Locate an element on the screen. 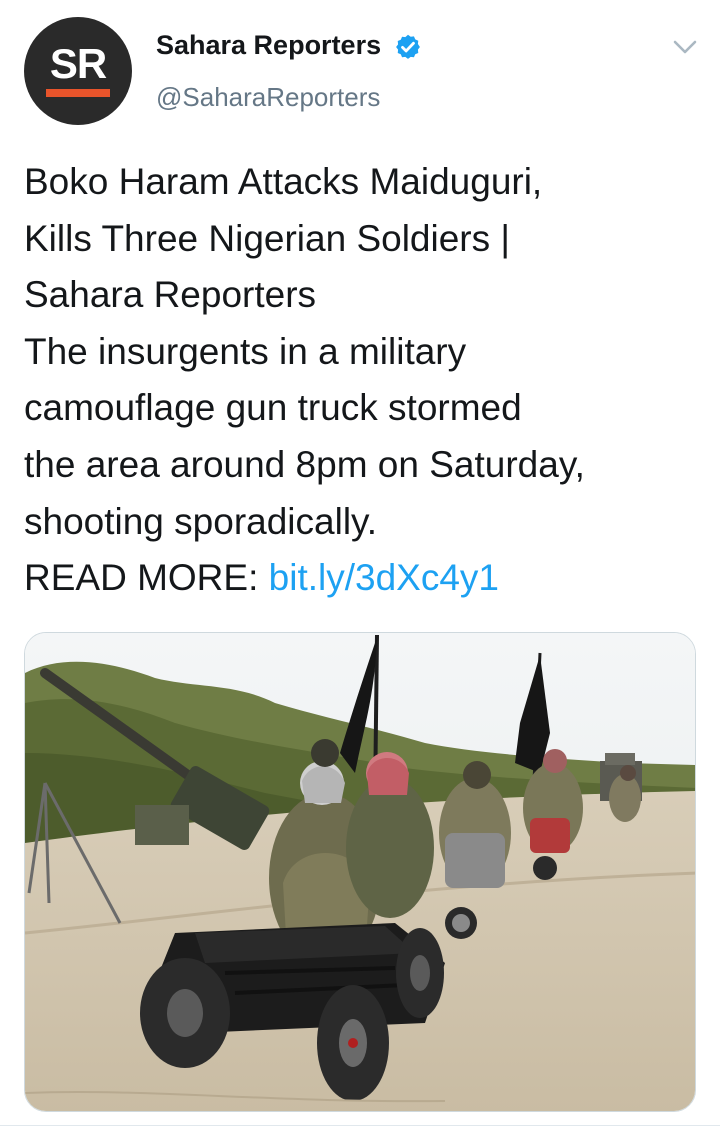  avatar-underline is located at coordinates (78, 93).